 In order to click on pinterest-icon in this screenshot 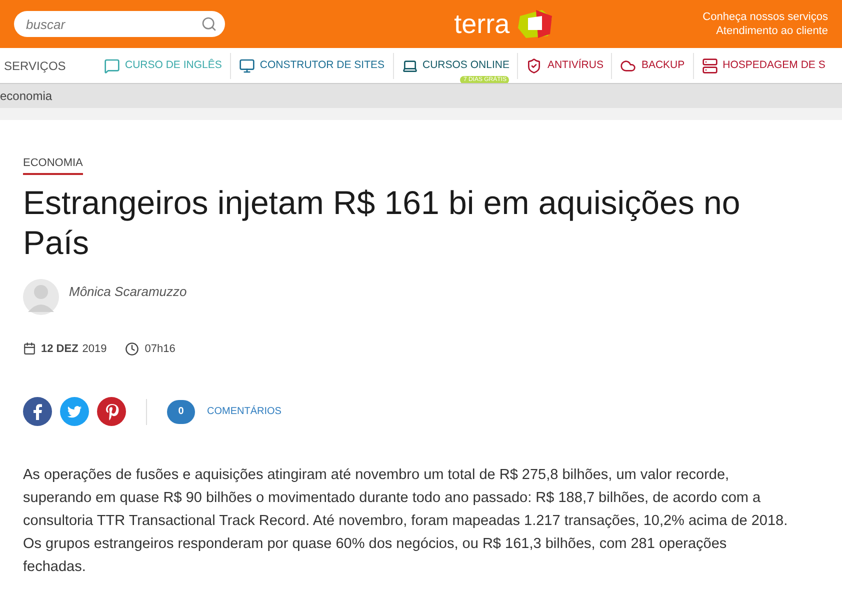, I will do `click(111, 411)`.